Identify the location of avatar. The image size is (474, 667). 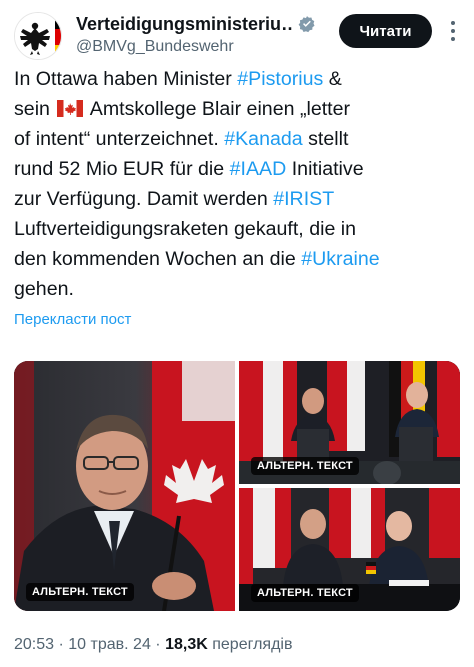
(38, 36).